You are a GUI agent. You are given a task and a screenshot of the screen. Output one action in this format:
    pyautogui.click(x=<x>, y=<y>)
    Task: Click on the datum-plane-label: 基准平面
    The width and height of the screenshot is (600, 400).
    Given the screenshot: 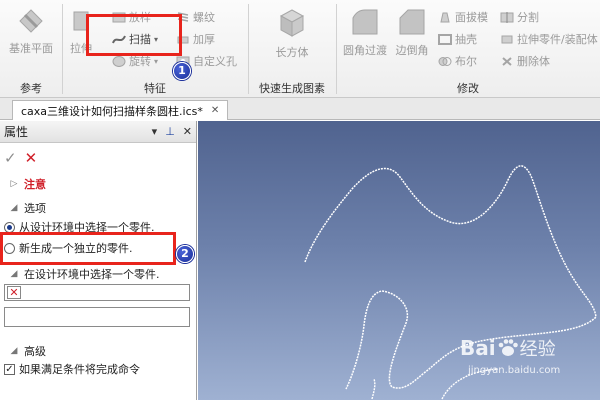 What is the action you would take?
    pyautogui.click(x=31, y=48)
    